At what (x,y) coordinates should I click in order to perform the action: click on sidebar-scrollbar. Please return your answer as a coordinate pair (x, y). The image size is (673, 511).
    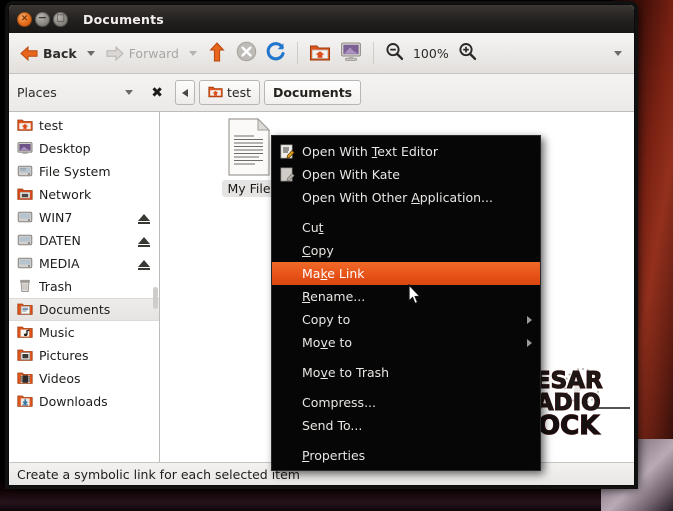
    Looking at the image, I should click on (155, 298).